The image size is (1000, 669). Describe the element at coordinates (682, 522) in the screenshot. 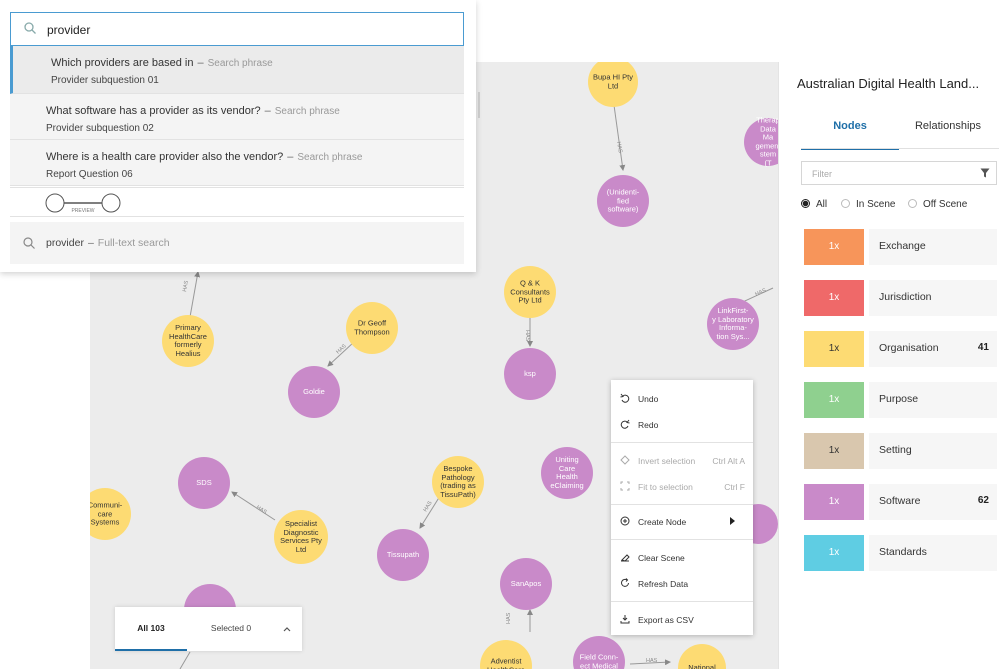

I see `menu-create-node: Create Node` at that location.